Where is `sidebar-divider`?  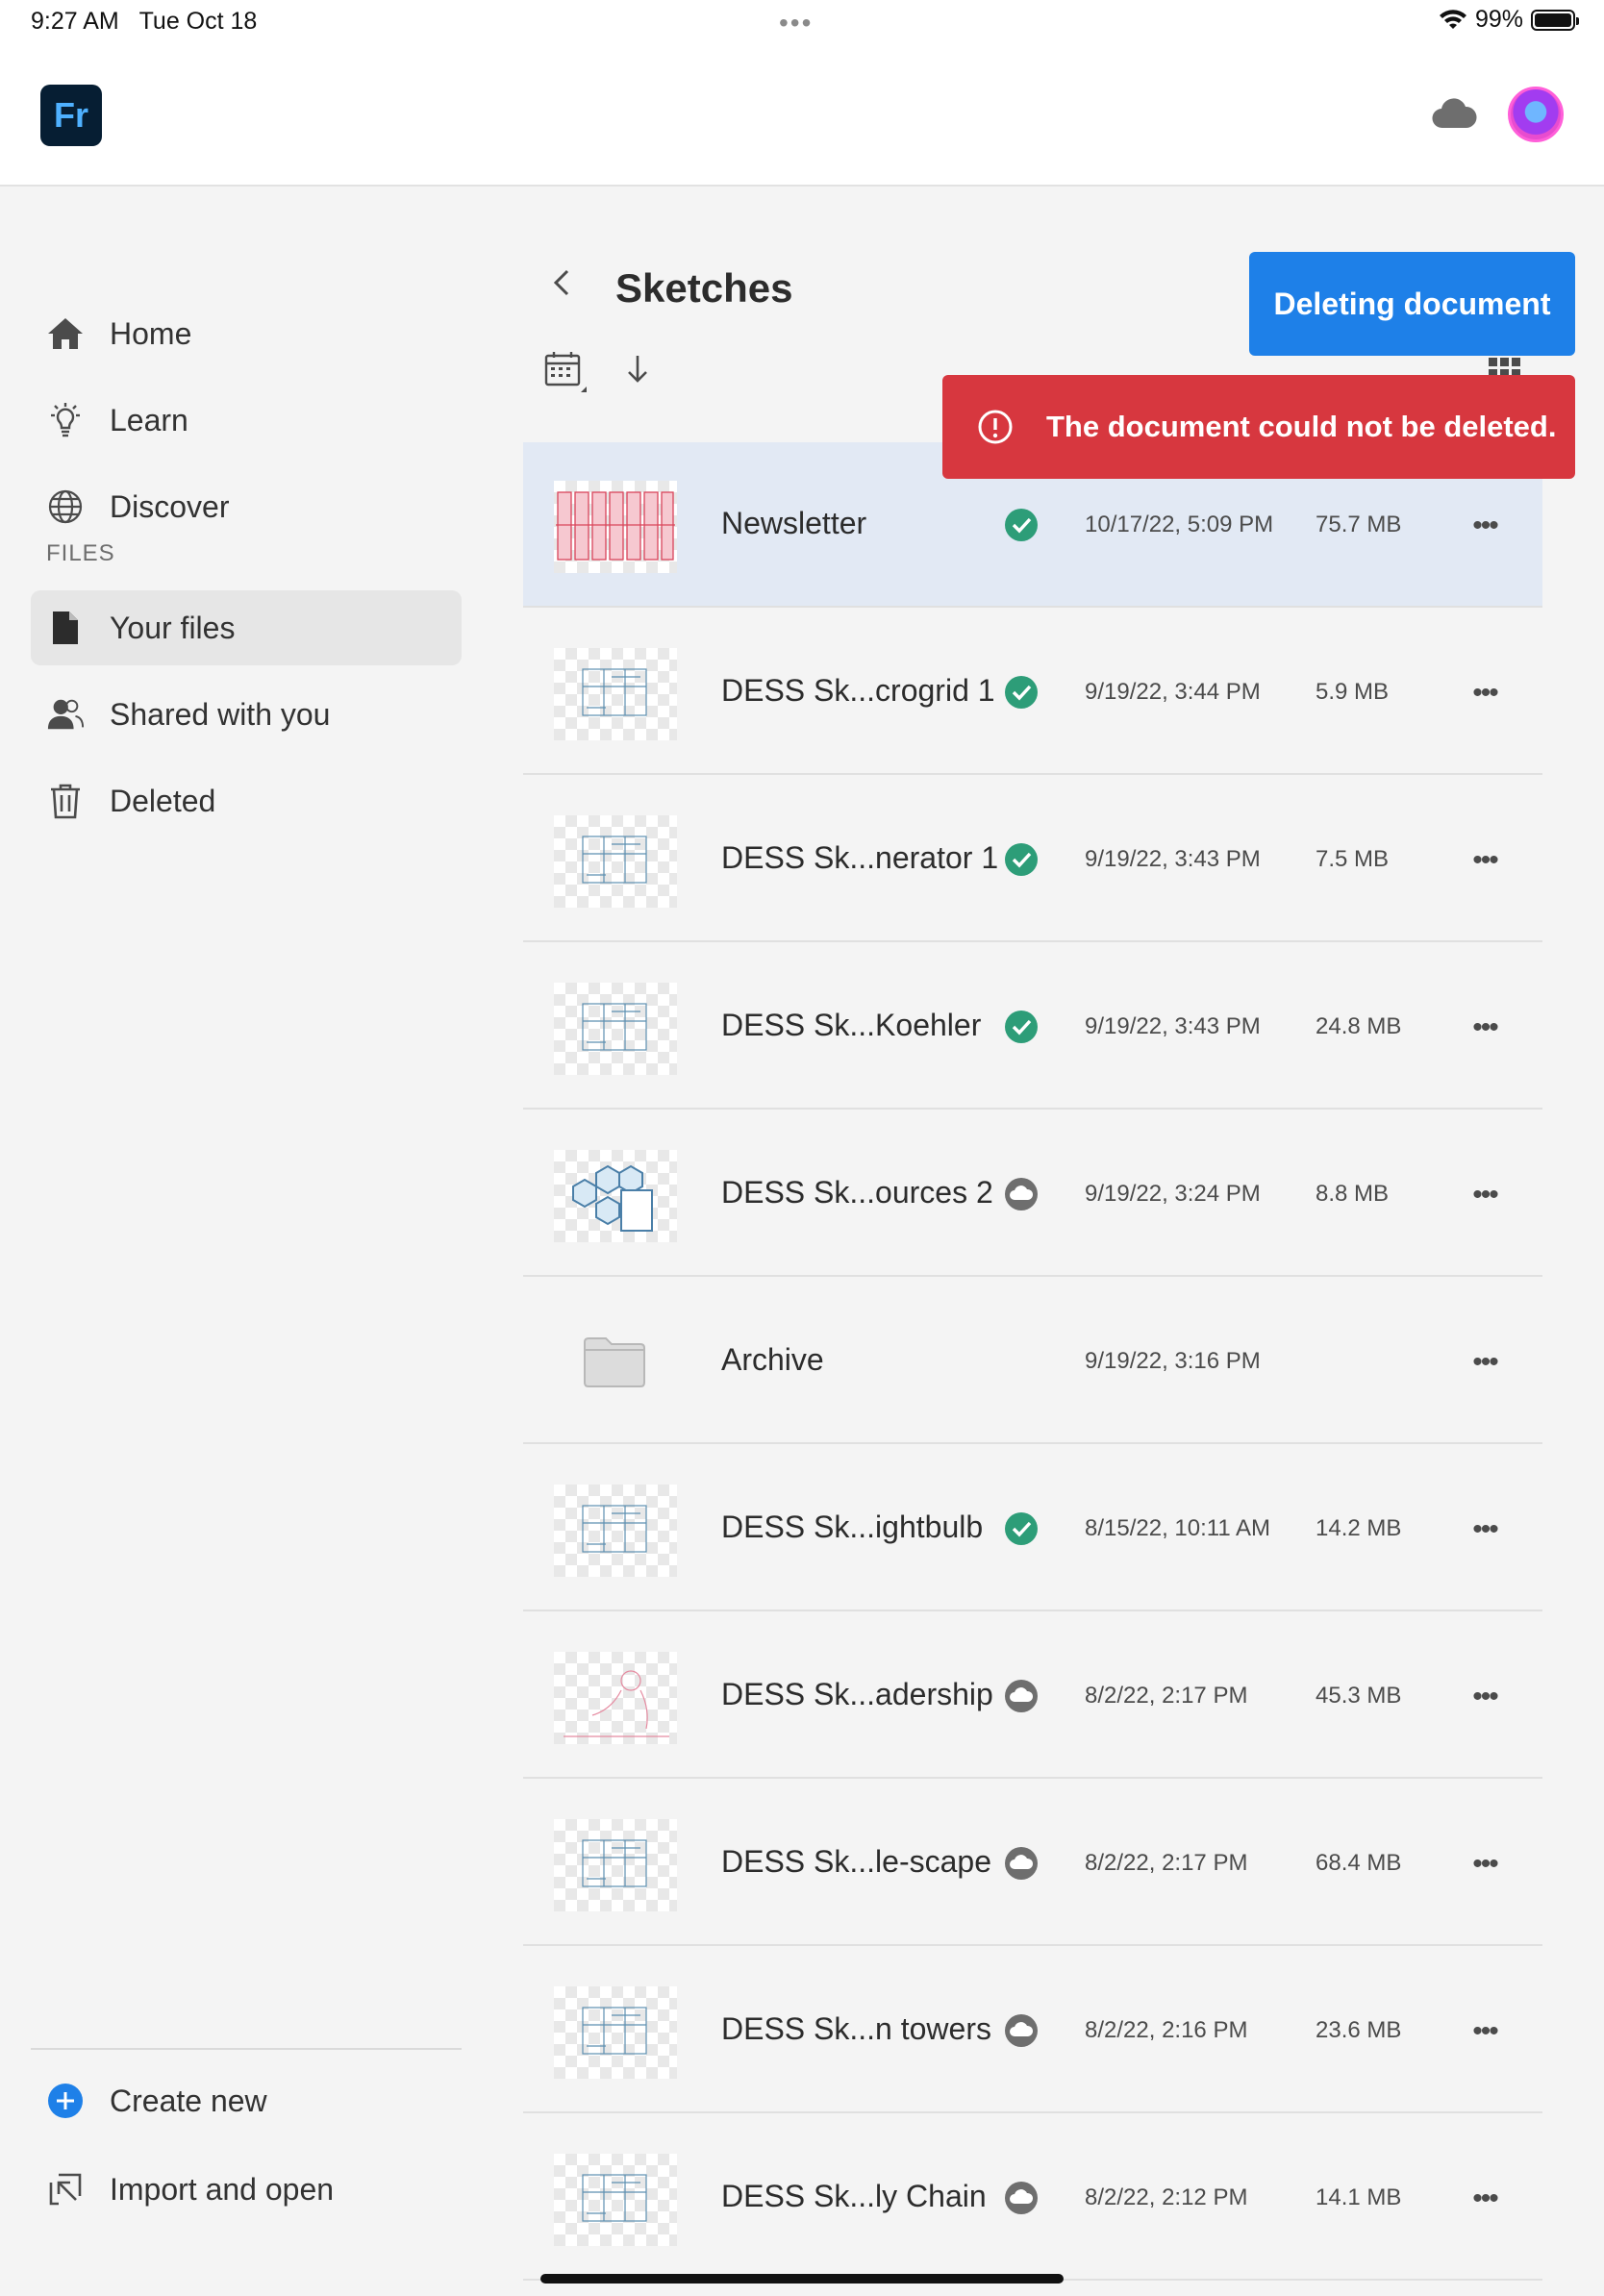
sidebar-divider is located at coordinates (246, 2049).